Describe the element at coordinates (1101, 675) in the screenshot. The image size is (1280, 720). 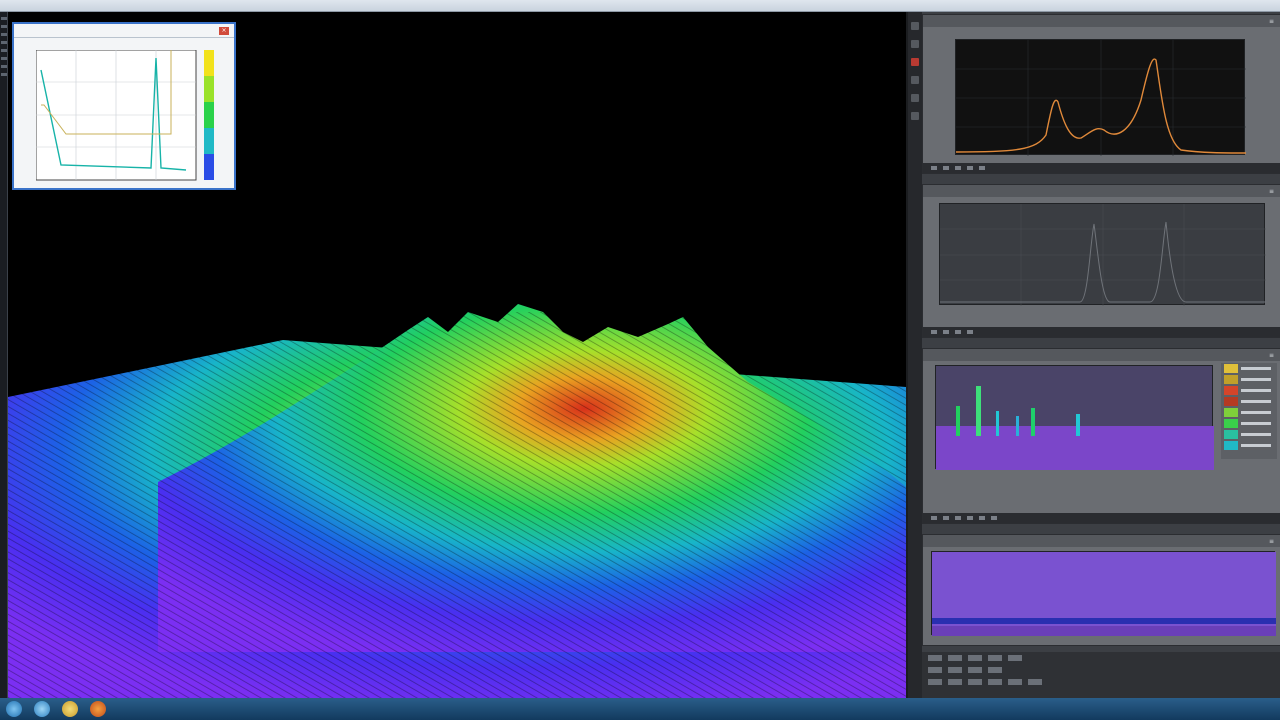
I see `status-area` at that location.